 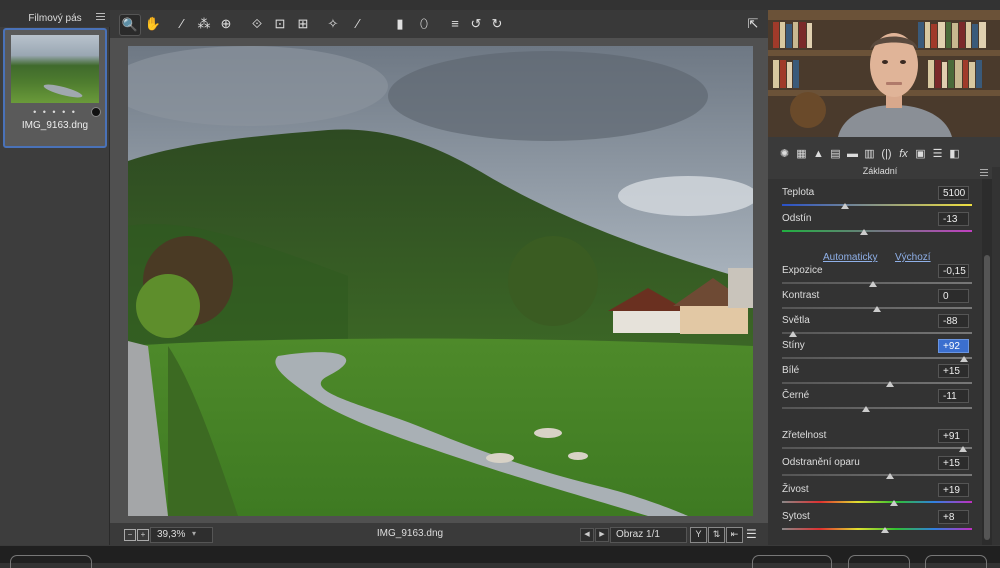 I want to click on compare-settings-icon: ☰, so click(x=753, y=534).